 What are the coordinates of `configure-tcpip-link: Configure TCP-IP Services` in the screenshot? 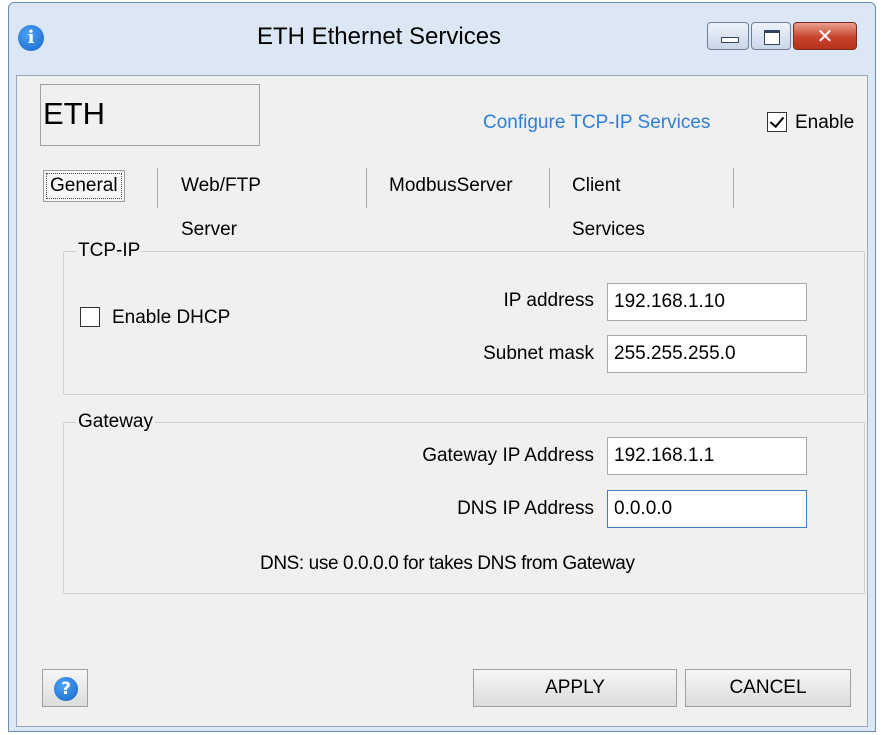 It's located at (596, 123).